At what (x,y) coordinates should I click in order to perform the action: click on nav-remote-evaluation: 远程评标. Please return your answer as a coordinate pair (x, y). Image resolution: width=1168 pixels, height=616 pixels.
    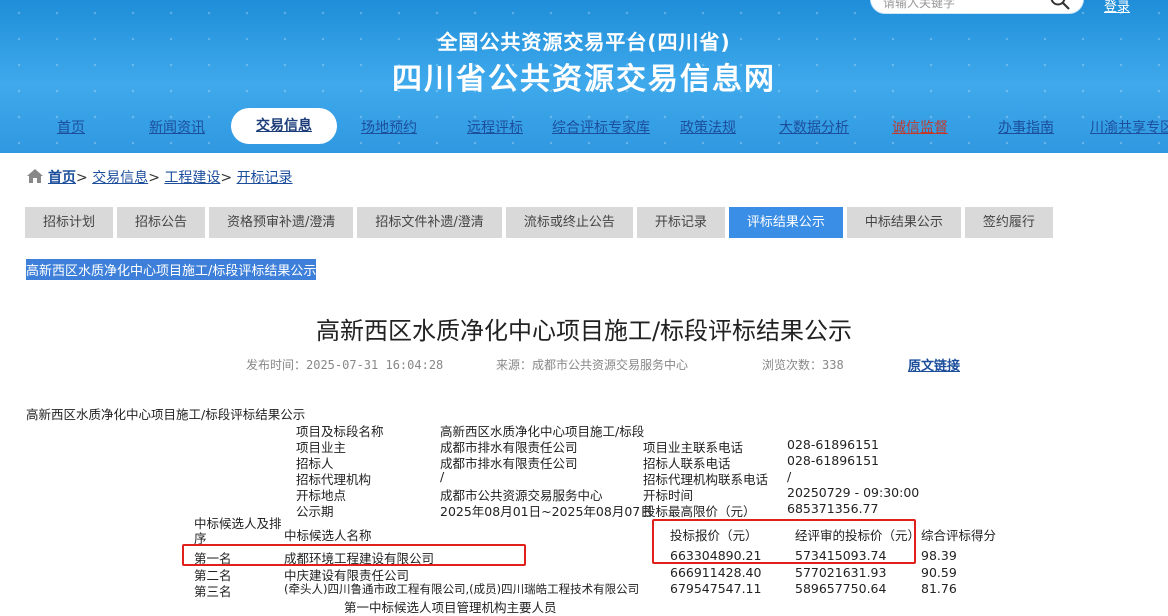
    Looking at the image, I should click on (495, 127).